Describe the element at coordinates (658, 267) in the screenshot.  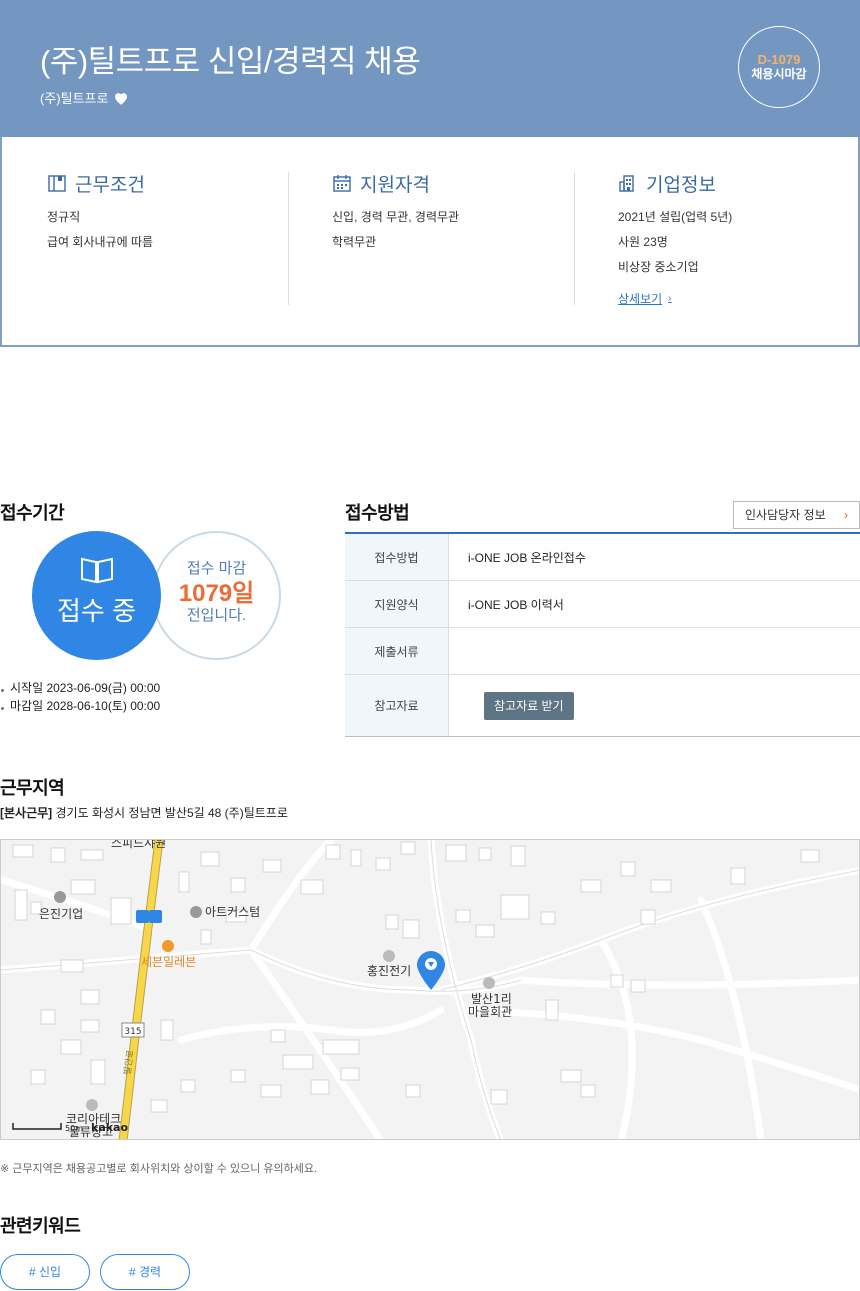
I see `company-line: 비상장 중소기업` at that location.